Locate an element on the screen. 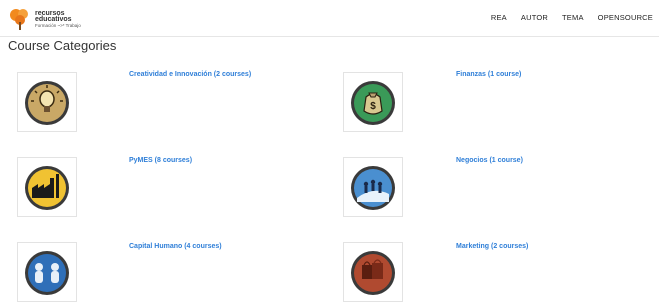  category-link-marketing: Marketing (2 courses) is located at coordinates (492, 246).